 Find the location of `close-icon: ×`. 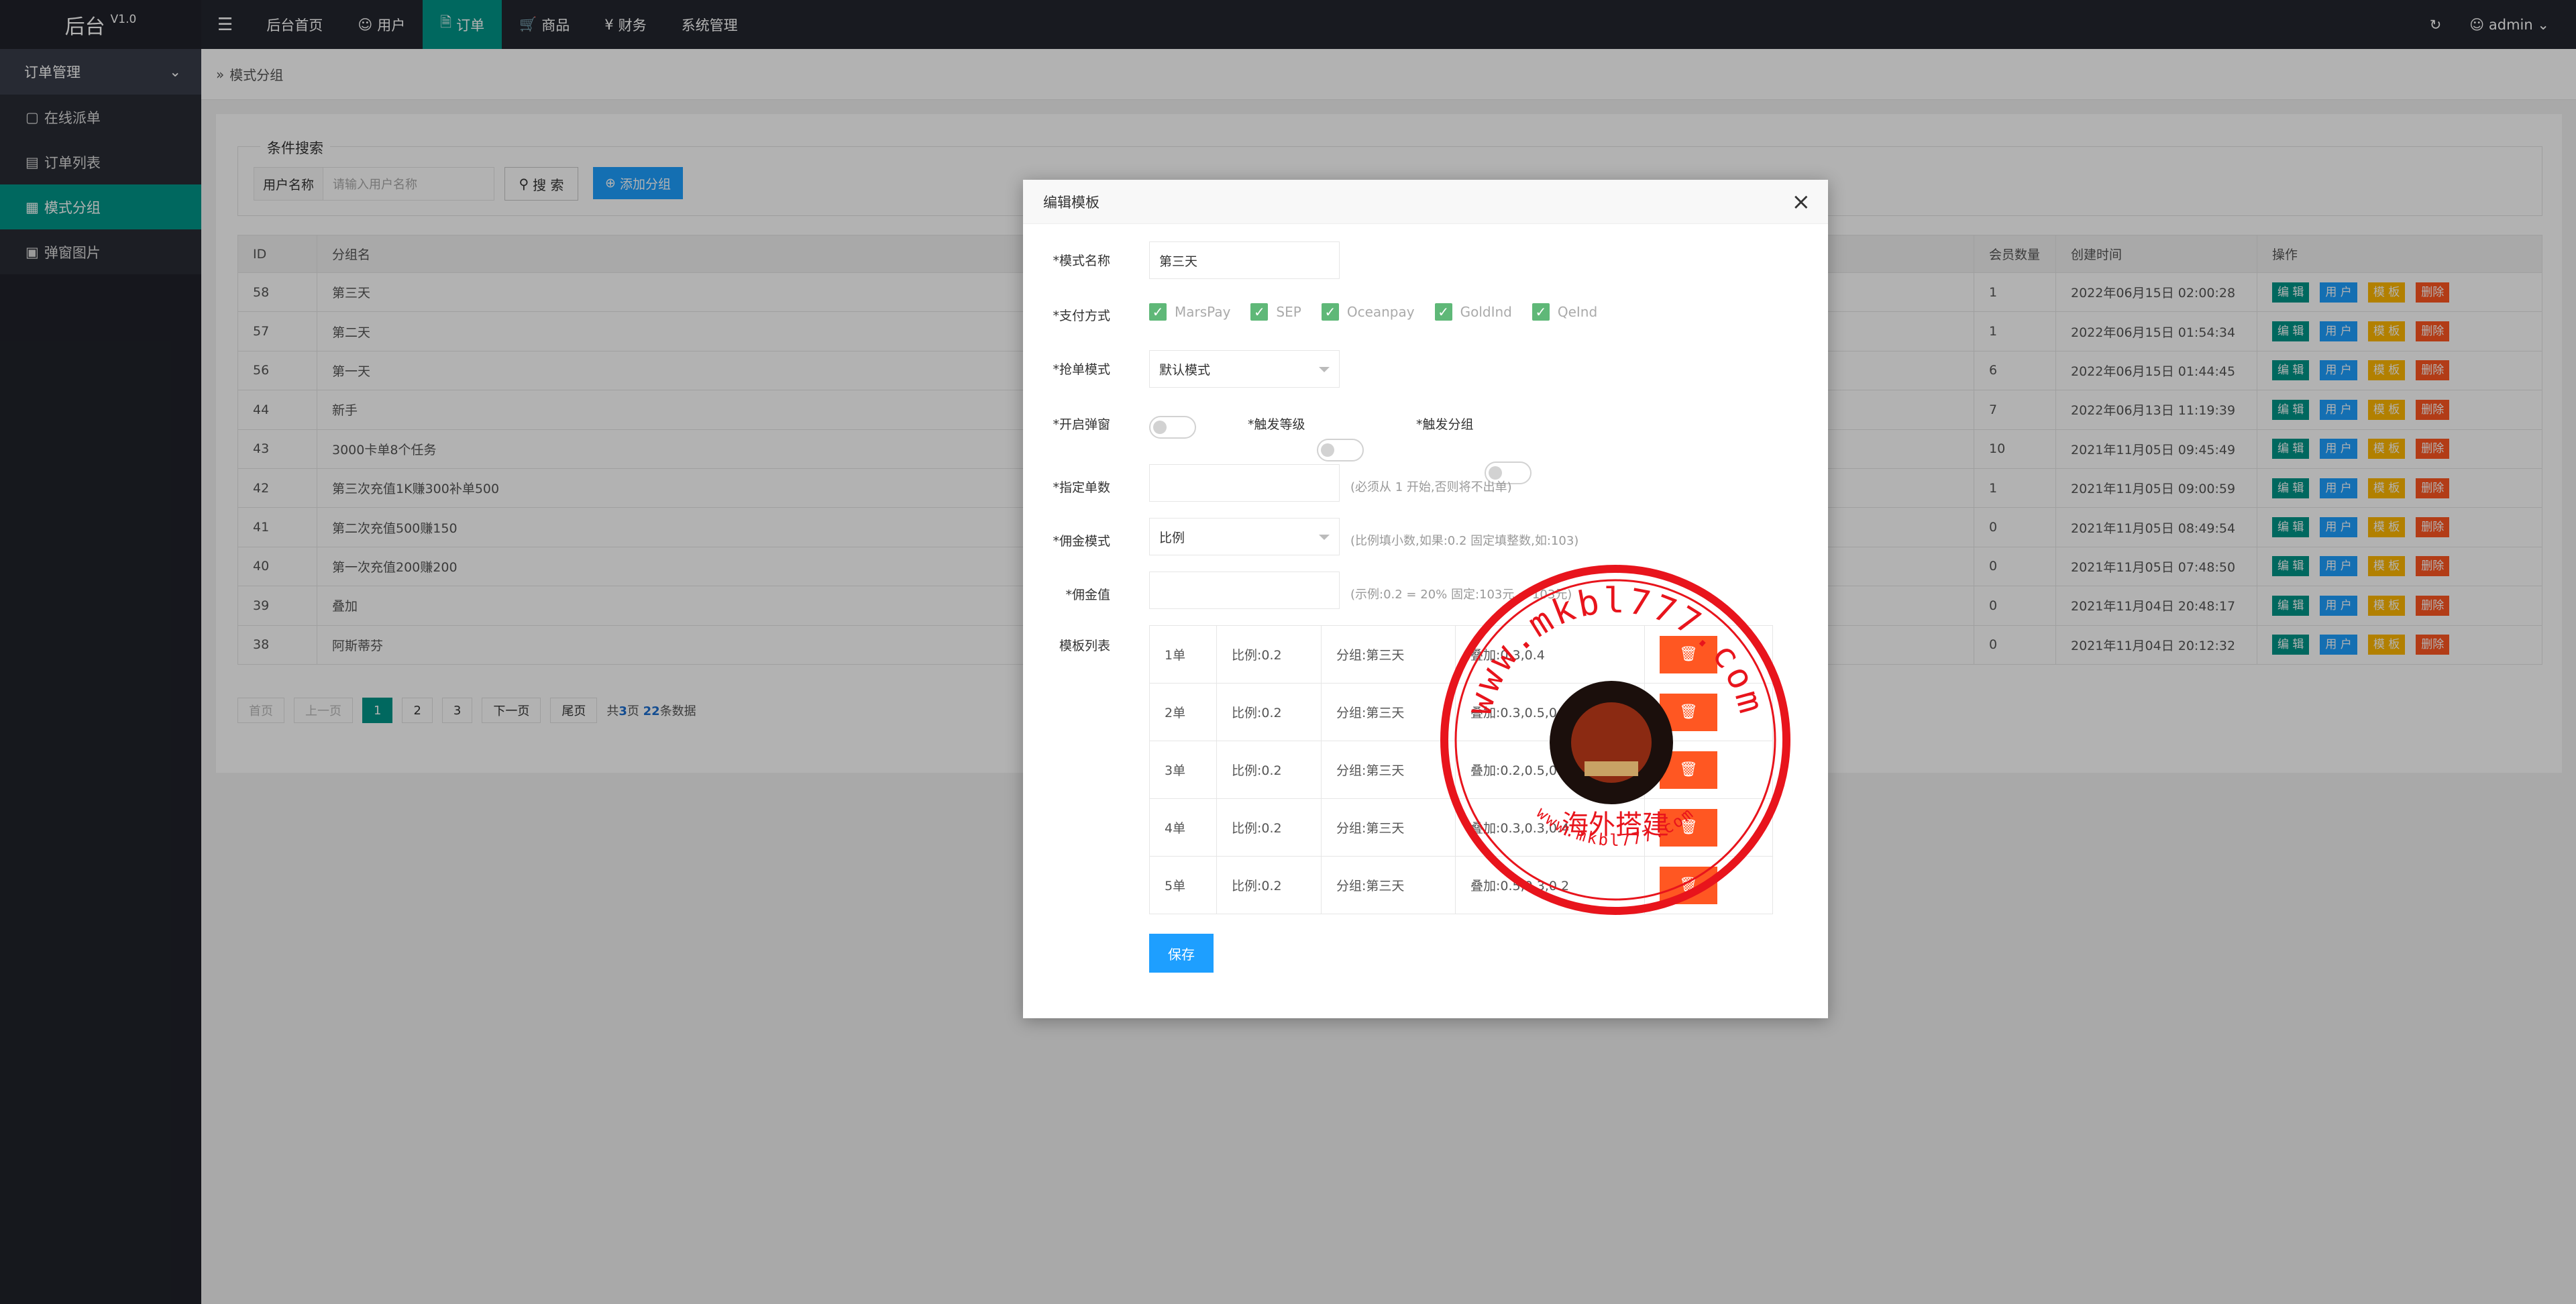

close-icon: × is located at coordinates (1801, 202).